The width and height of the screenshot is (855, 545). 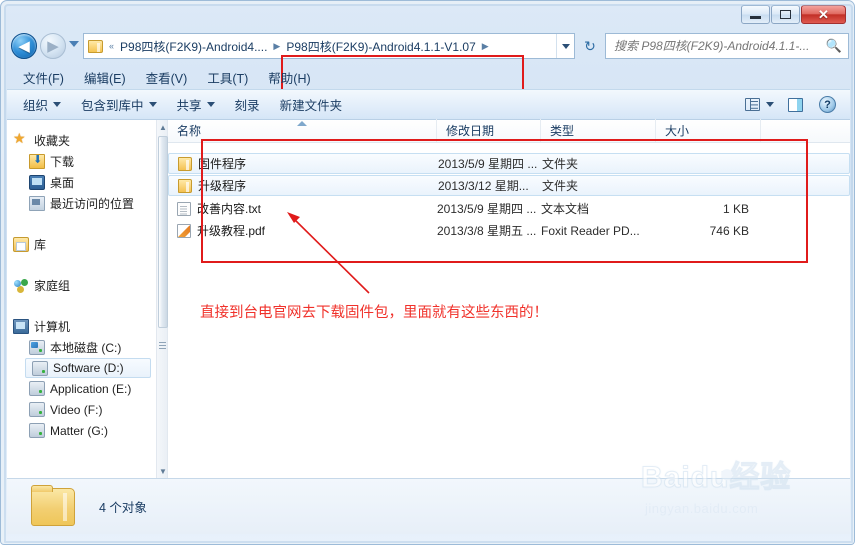 What do you see at coordinates (719, 46) in the screenshot?
I see `search-input` at bounding box center [719, 46].